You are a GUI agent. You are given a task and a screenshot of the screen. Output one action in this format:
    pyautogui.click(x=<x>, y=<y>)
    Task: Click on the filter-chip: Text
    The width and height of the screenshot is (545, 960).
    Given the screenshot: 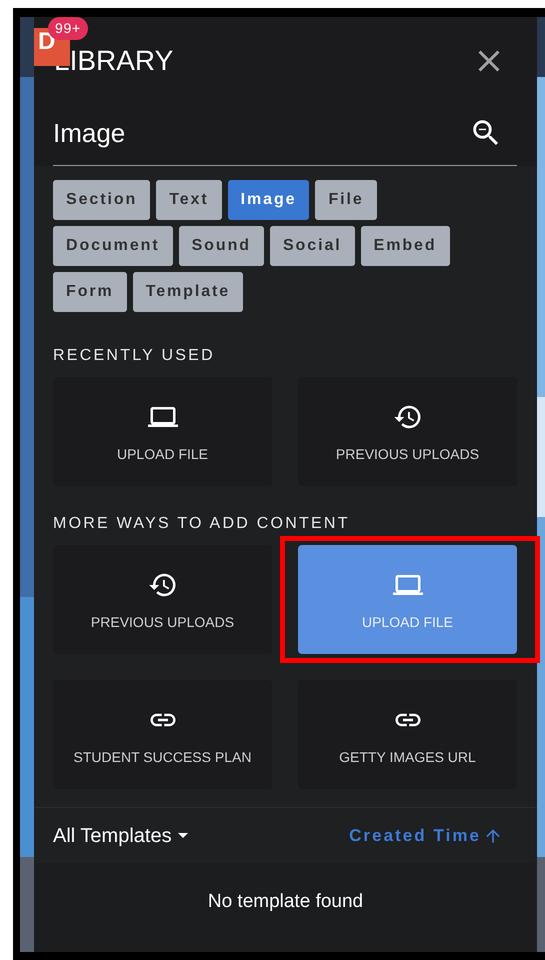 What is the action you would take?
    pyautogui.click(x=189, y=200)
    